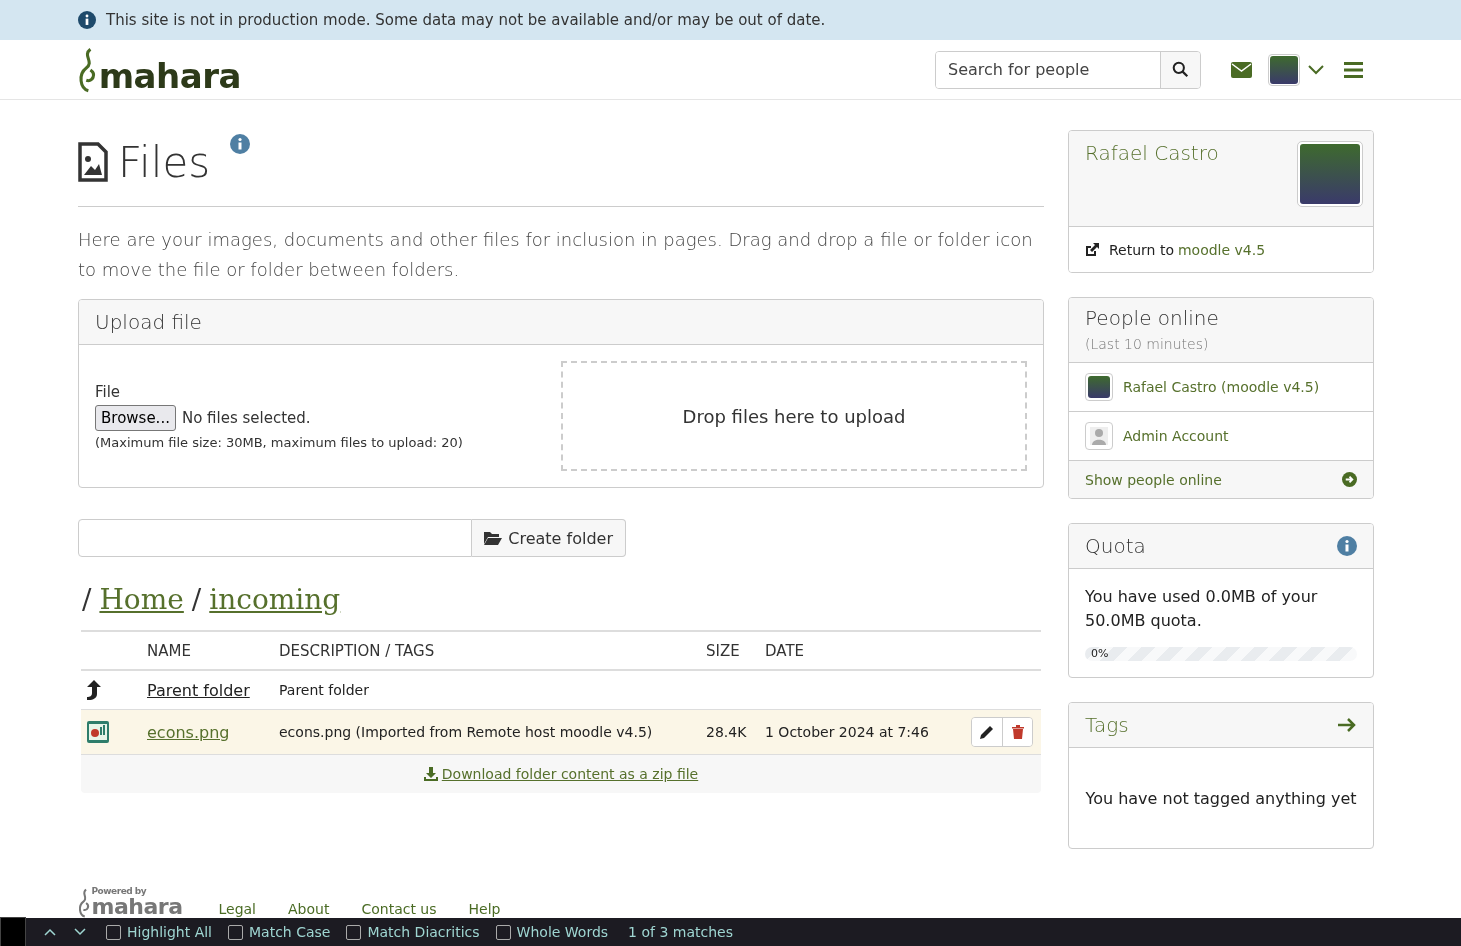 Image resolution: width=1461 pixels, height=946 pixels. Describe the element at coordinates (1176, 436) in the screenshot. I see `person-link: Admin Account` at that location.